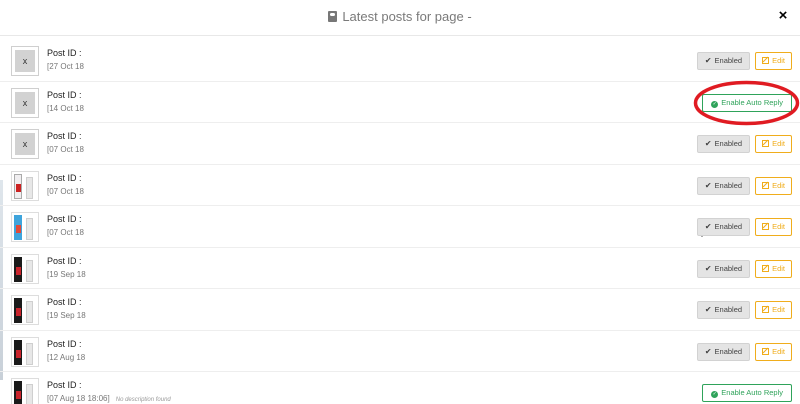 This screenshot has height=404, width=800. I want to click on post-date: [27 Oct 18, so click(65, 66).